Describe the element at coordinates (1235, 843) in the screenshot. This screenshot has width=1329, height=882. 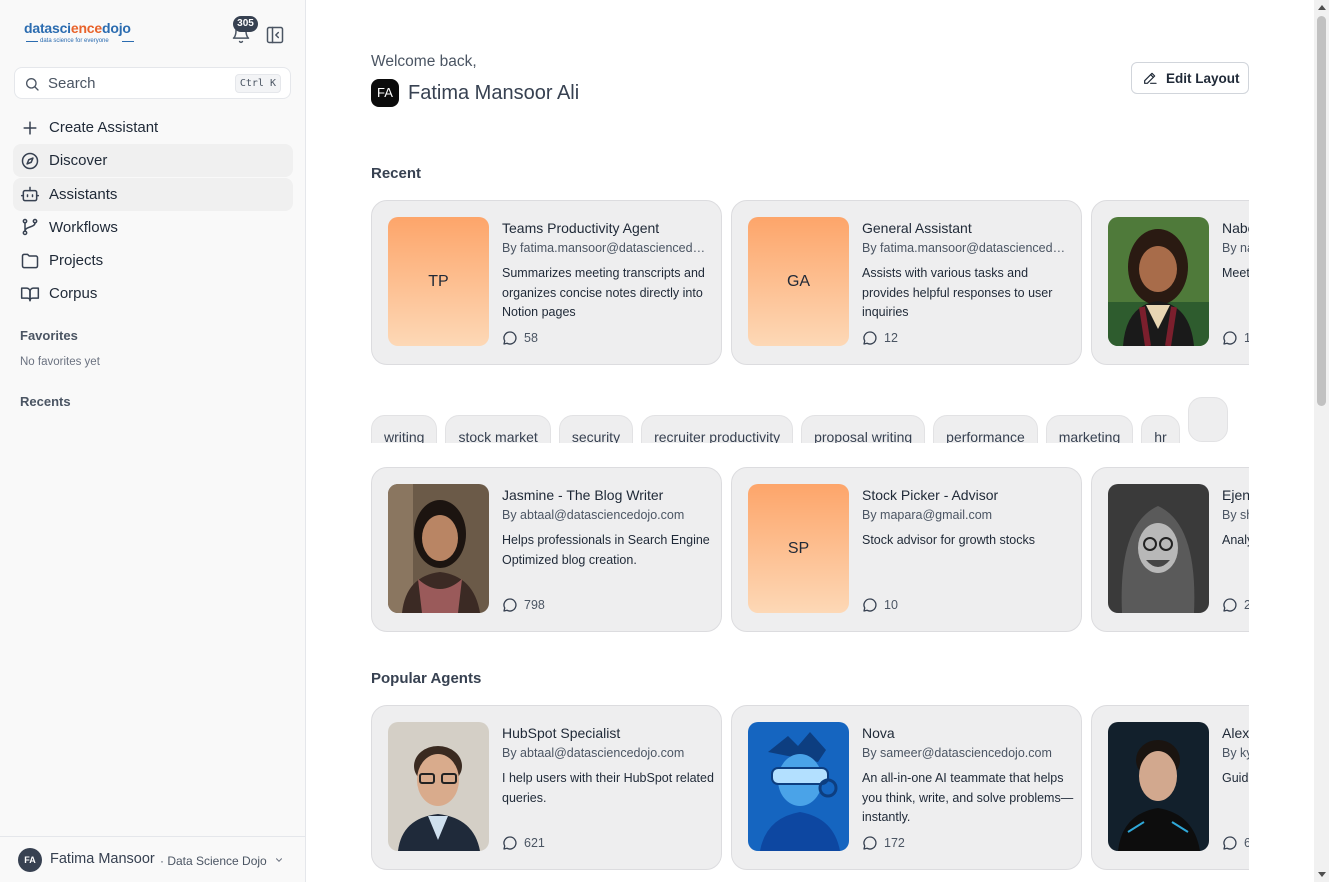
I see `card-chat-count: 6` at that location.